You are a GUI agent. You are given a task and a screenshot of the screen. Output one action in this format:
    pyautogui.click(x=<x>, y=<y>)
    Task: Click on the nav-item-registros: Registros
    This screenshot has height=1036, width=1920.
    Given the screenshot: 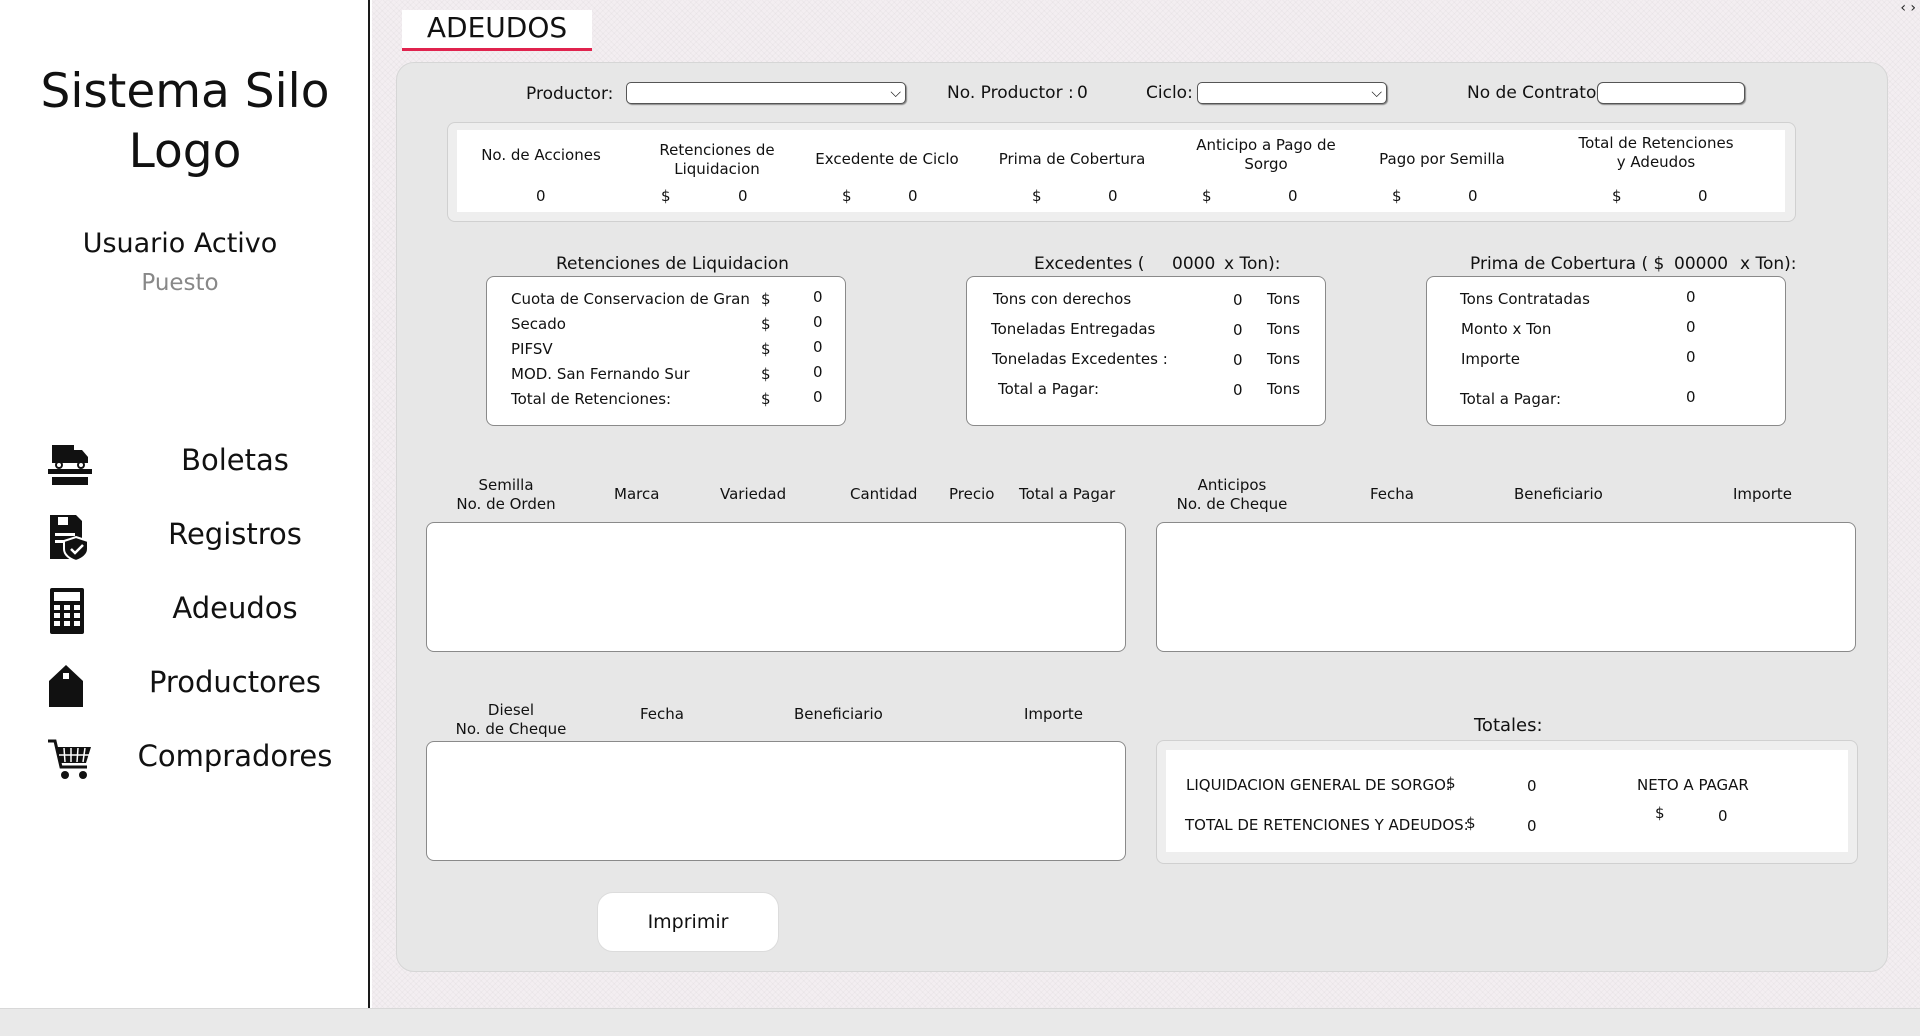 What is the action you would take?
    pyautogui.click(x=185, y=537)
    